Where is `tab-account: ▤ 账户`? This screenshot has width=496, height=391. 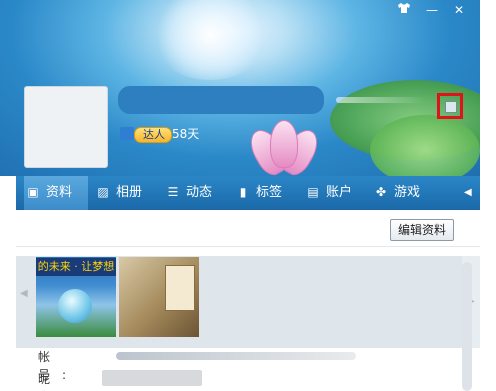
tab-account: ▤ 账户 is located at coordinates (336, 193).